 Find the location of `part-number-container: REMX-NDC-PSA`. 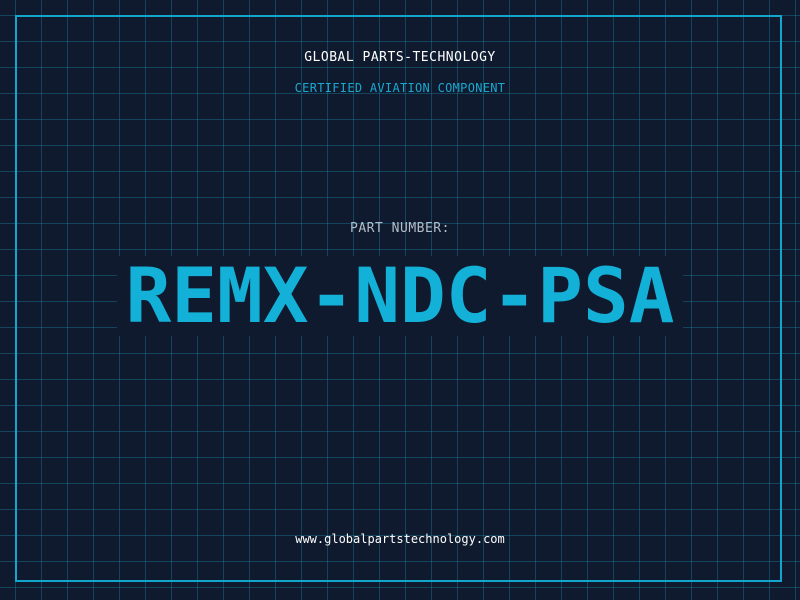

part-number-container: REMX-NDC-PSA is located at coordinates (400, 296).